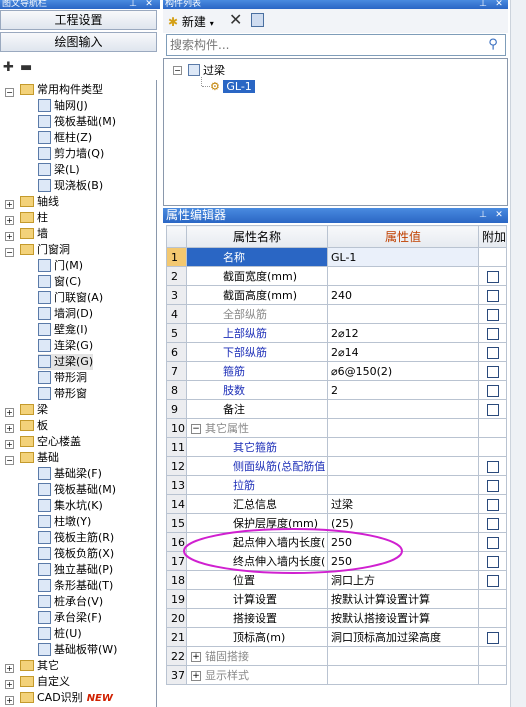  I want to click on property-value: 2⌀14, so click(403, 352).